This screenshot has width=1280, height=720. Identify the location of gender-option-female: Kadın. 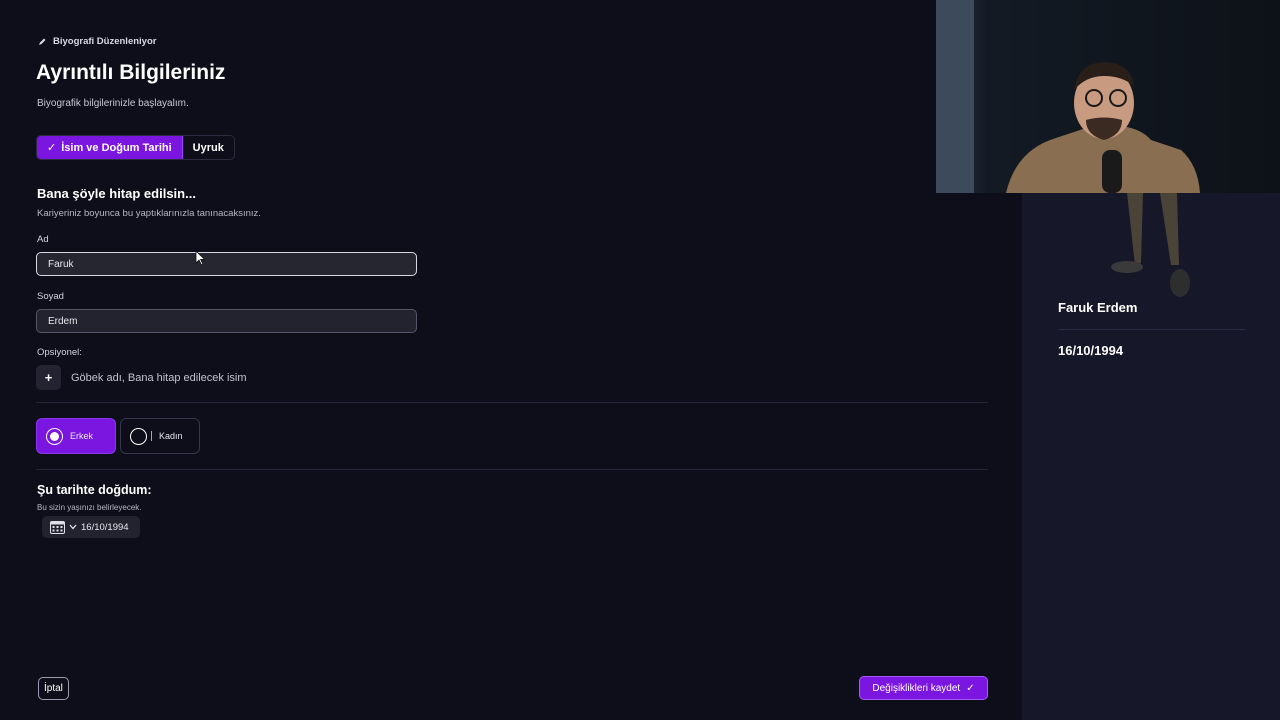
(160, 436).